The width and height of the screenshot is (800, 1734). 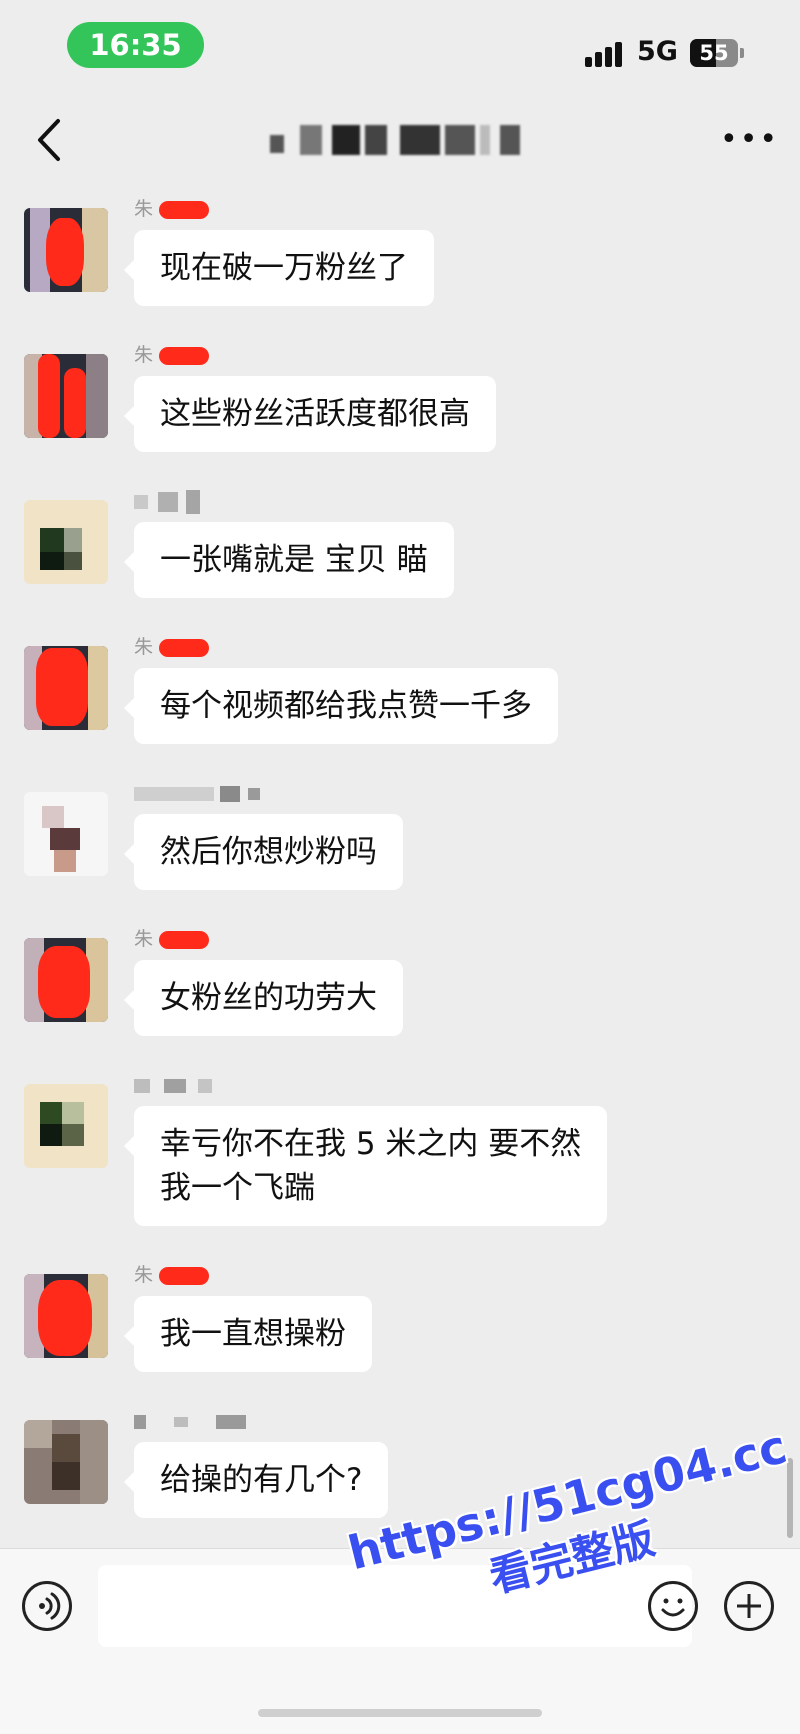 I want to click on message-bubble: 我一直想操粉, so click(x=248, y=1334).